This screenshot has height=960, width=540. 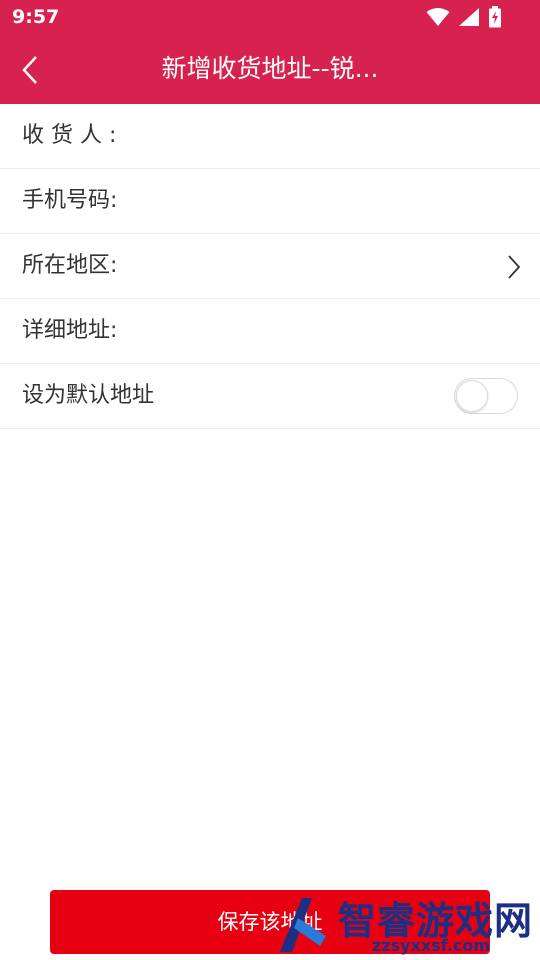 What do you see at coordinates (69, 135) in the screenshot?
I see `receiver-label: 收 货 人 :` at bounding box center [69, 135].